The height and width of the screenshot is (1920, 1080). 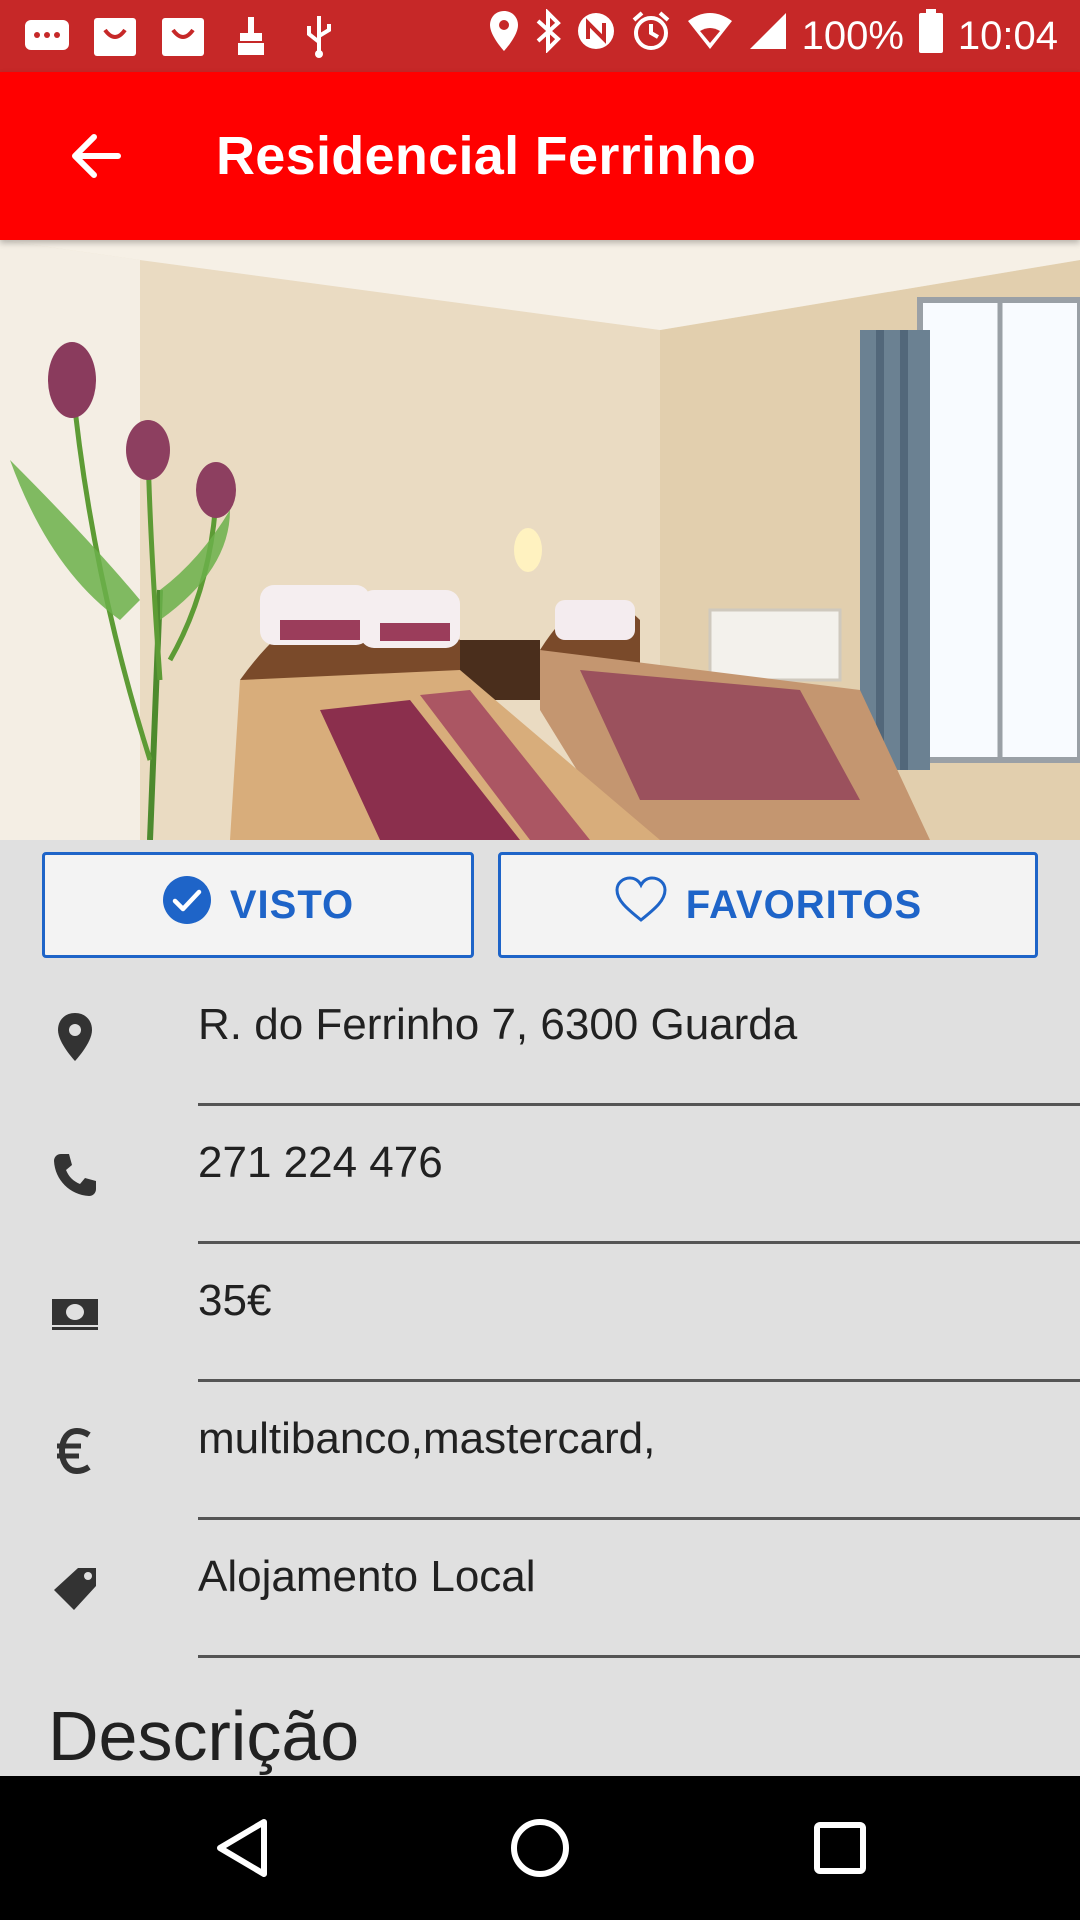 I want to click on phone-text: 271 224 476, so click(x=320, y=1162).